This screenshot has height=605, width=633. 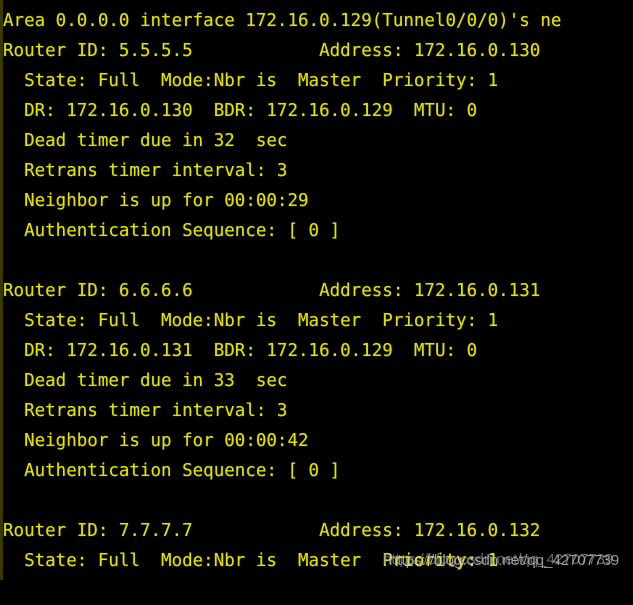 What do you see at coordinates (145, 381) in the screenshot?
I see `terminal-line: Dead timer due in 33 sec` at bounding box center [145, 381].